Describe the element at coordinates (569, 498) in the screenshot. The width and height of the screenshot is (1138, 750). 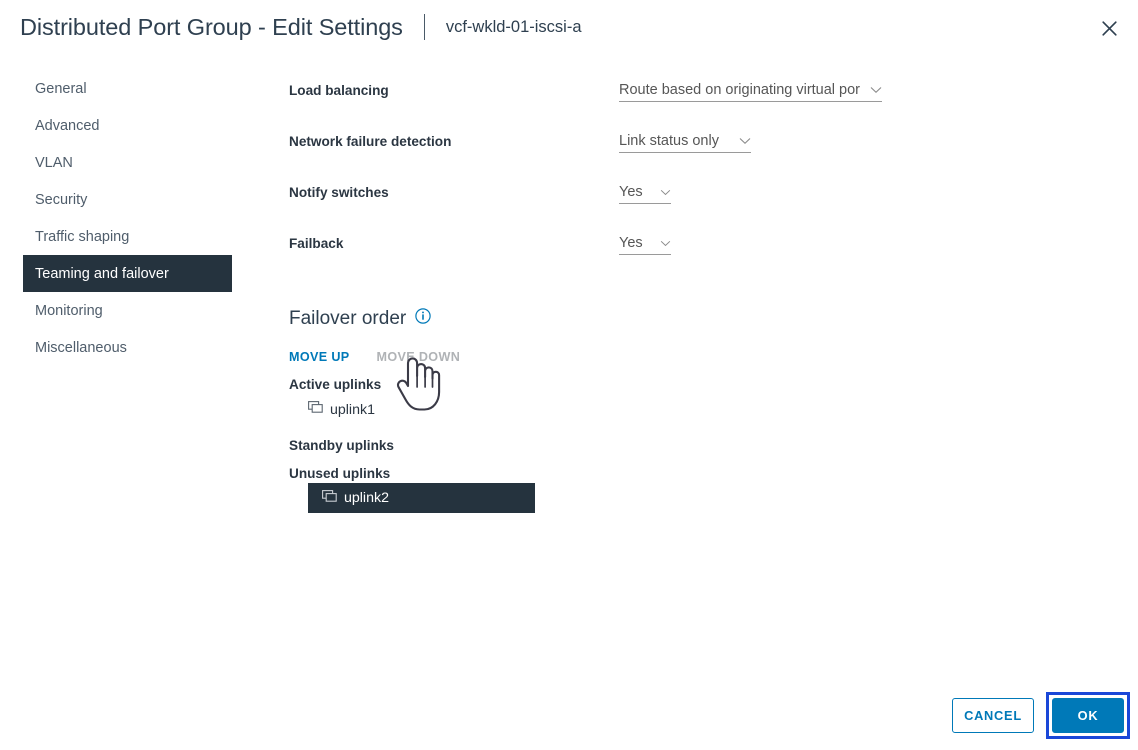
I see `unused-uplinks-list: uplink2` at that location.